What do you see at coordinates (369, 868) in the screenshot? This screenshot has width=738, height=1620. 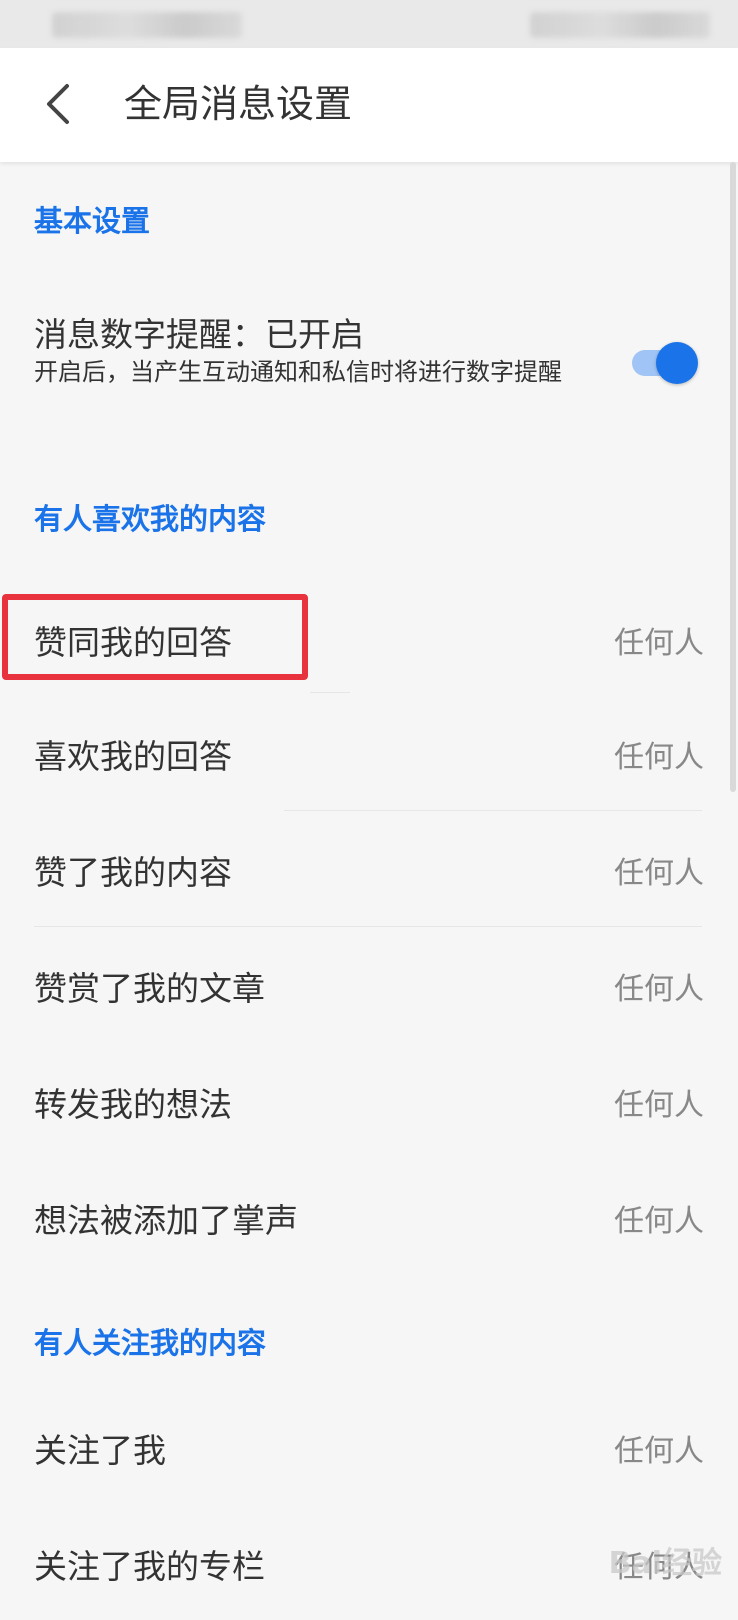 I see `list-item: 赞了我的内容 任何人` at bounding box center [369, 868].